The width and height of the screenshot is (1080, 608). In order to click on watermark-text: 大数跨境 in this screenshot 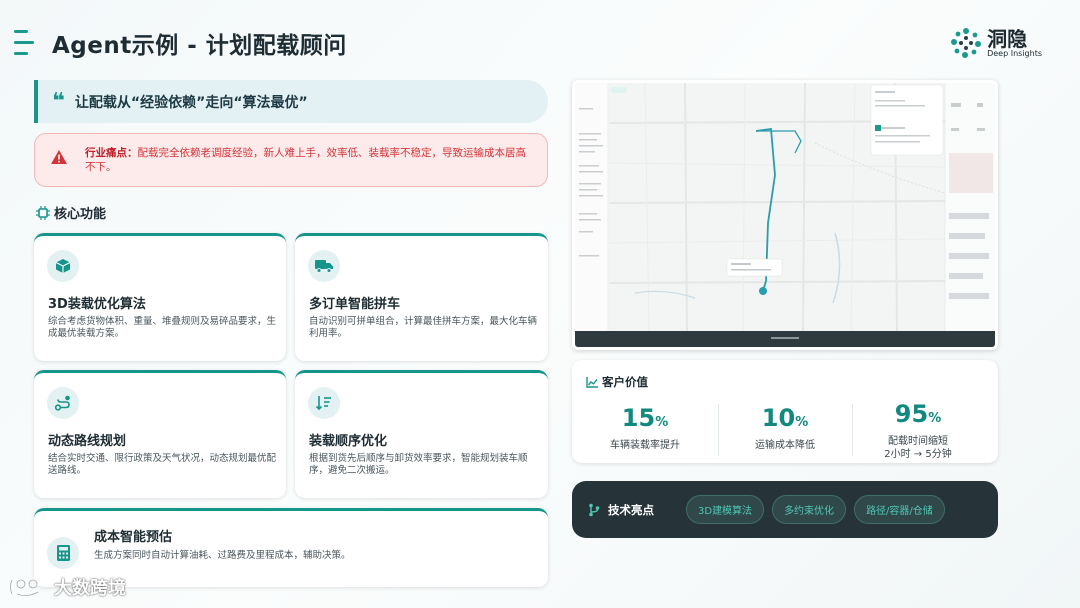, I will do `click(90, 588)`.